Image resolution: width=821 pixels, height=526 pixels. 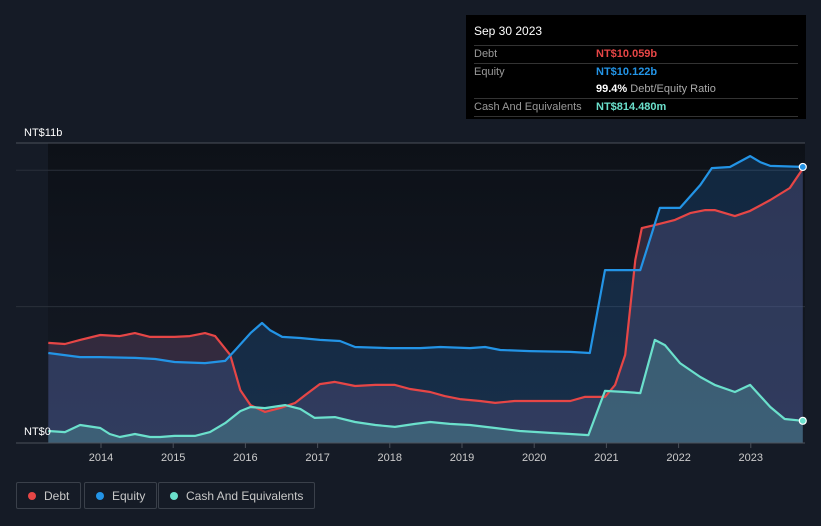 I want to click on tooltip-equity-value: NT$10.122b, so click(x=627, y=72).